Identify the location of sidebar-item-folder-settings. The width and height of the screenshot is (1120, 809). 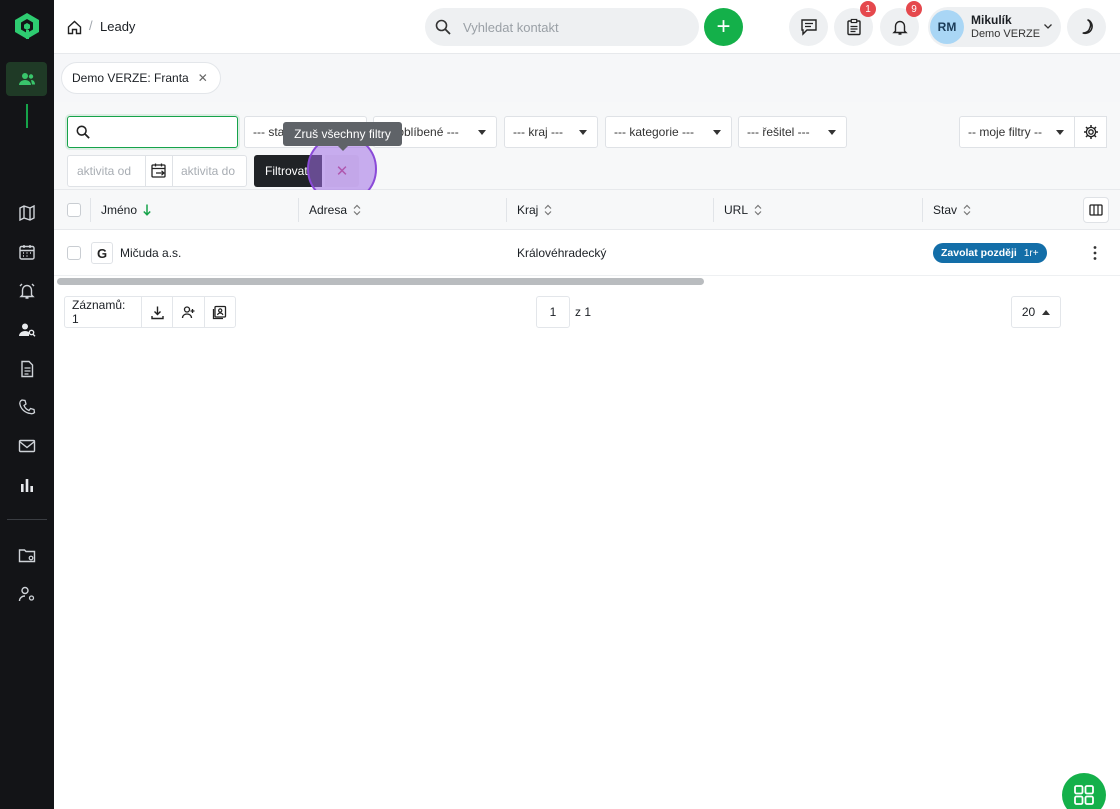
(26, 555).